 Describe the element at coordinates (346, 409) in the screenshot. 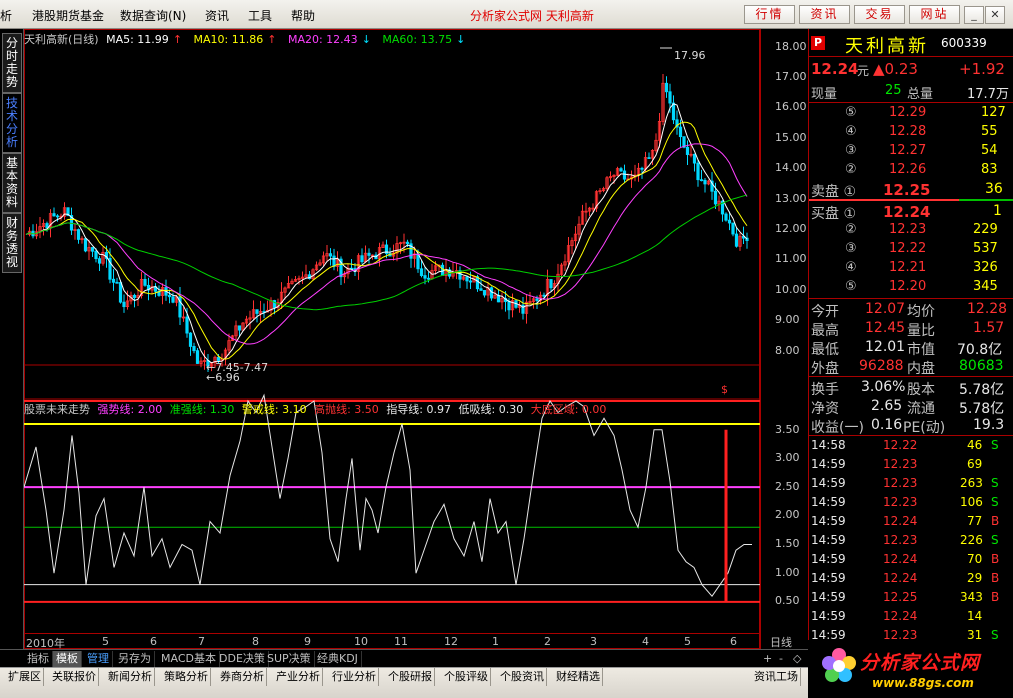

I see `indicator-line-high-sell: 高抛线: 3.50` at that location.